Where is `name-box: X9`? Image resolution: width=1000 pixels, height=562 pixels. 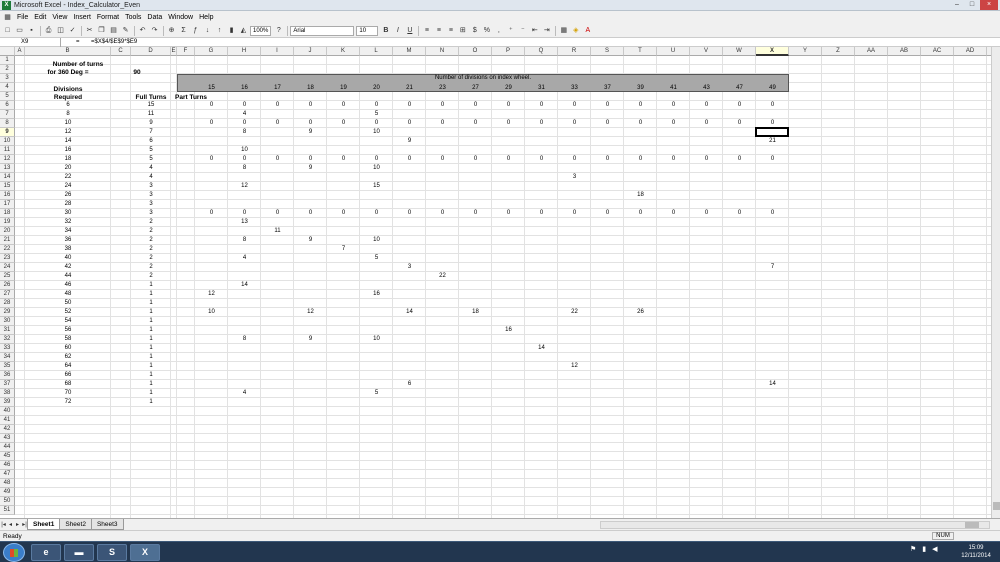 name-box: X9 is located at coordinates (31, 42).